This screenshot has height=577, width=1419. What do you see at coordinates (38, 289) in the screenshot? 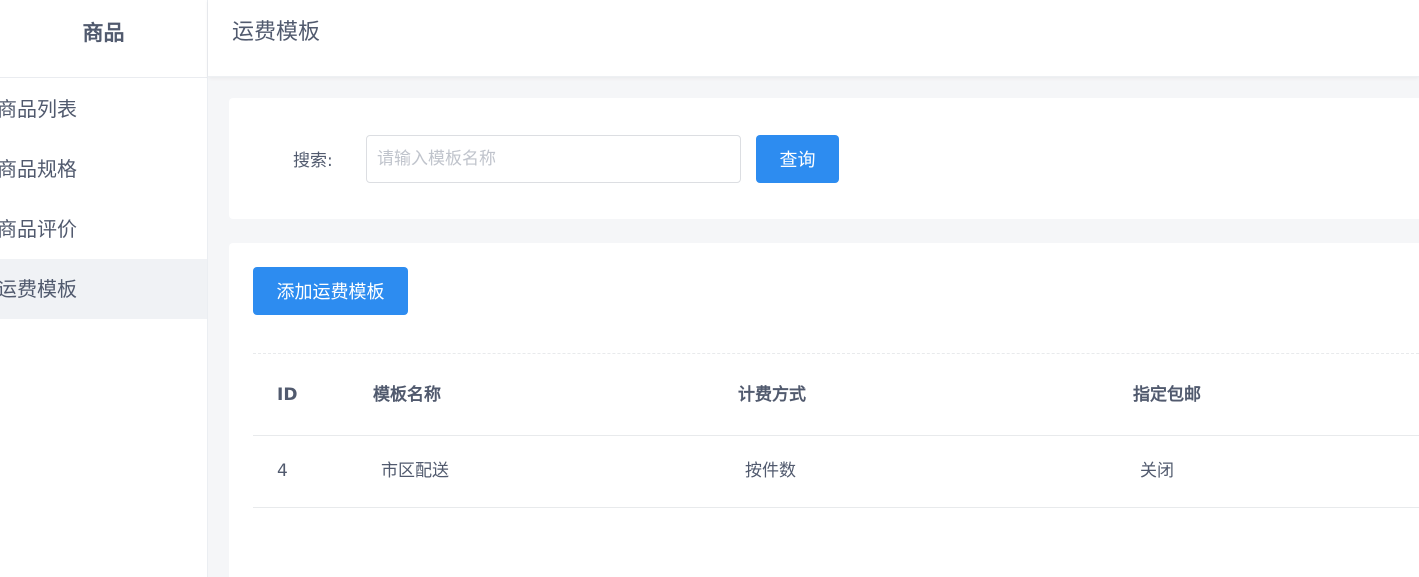
I see `sidebar-item-label: 运费模板` at bounding box center [38, 289].